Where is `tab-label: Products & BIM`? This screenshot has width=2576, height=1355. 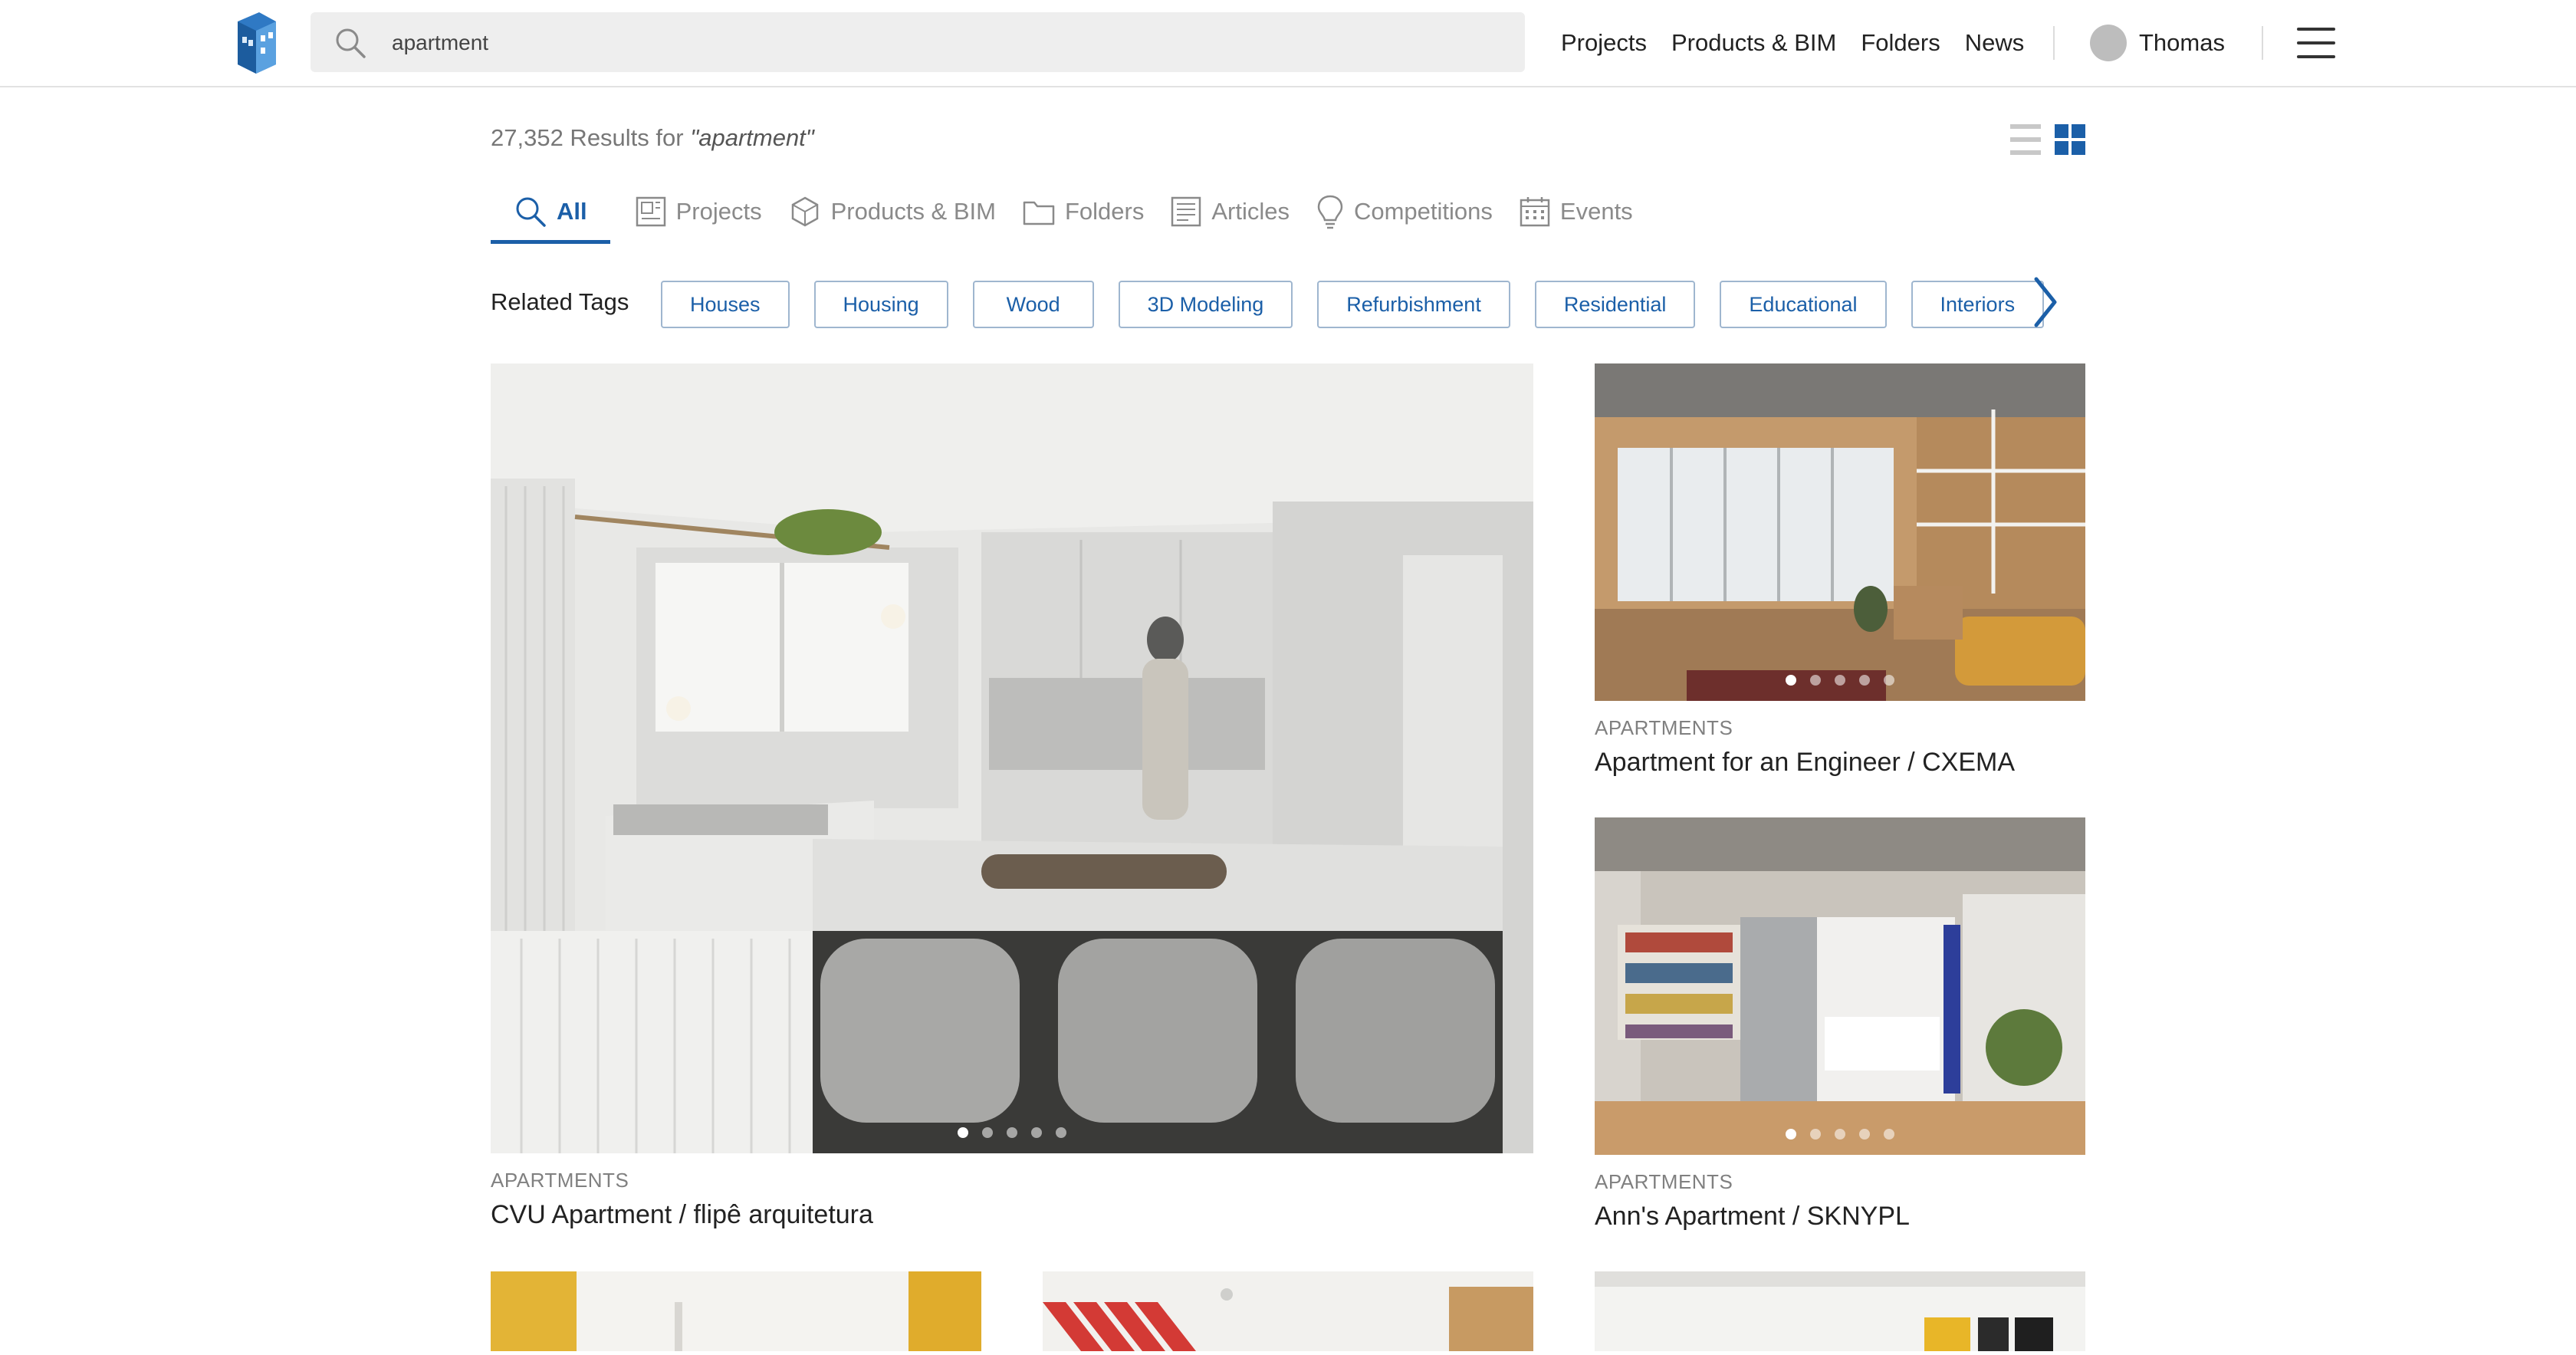 tab-label: Products & BIM is located at coordinates (913, 212).